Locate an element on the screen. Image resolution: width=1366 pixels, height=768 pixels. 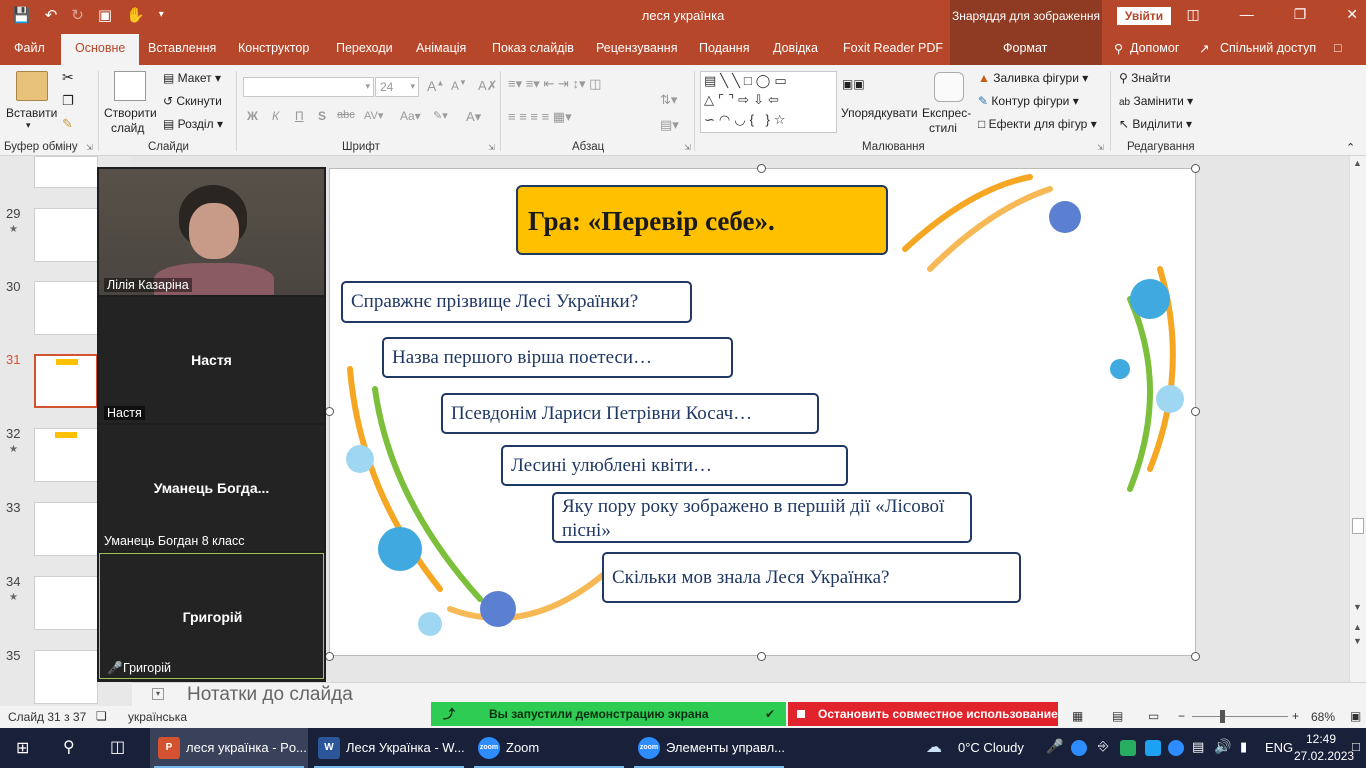
cut-icon: ✂ is located at coordinates (68, 77).